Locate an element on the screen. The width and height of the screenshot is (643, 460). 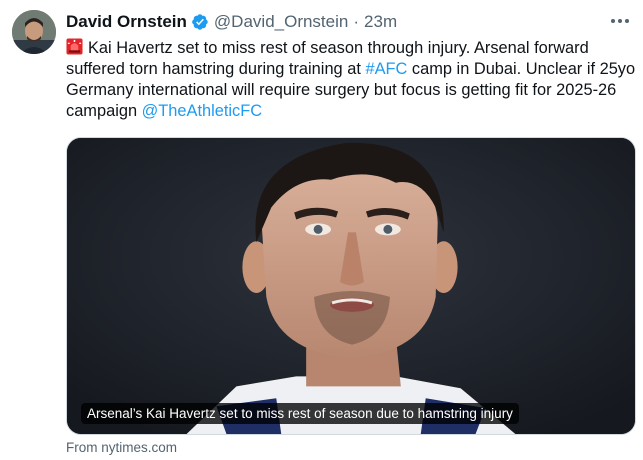
card-source: From nytimes.com is located at coordinates (121, 447).